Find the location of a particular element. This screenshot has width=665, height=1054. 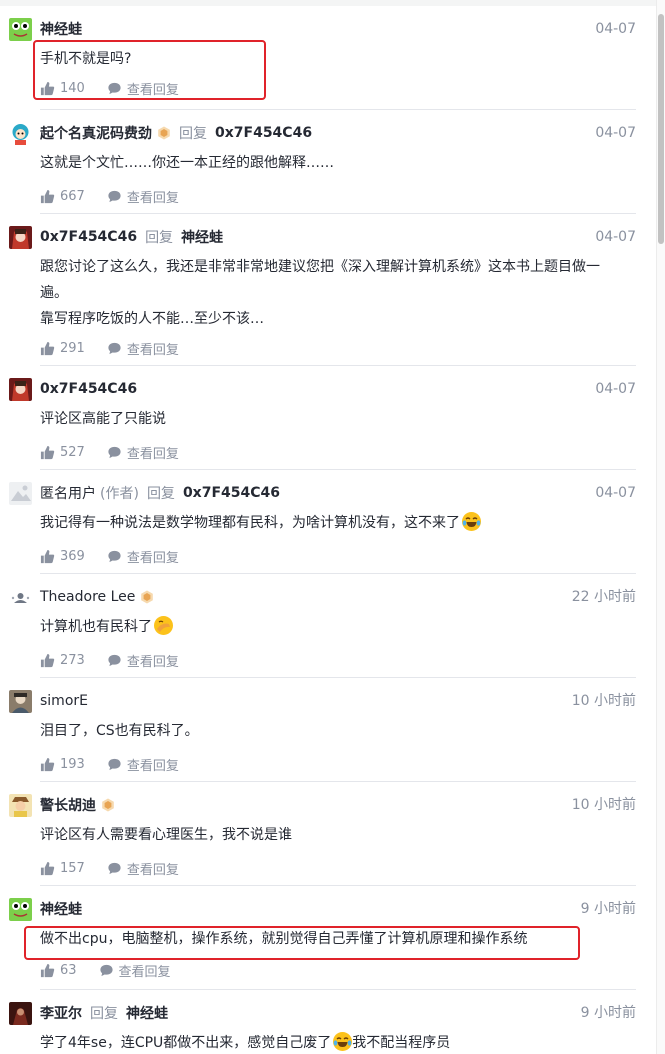

laugh-cry-emoji-icon is located at coordinates (343, 1041).